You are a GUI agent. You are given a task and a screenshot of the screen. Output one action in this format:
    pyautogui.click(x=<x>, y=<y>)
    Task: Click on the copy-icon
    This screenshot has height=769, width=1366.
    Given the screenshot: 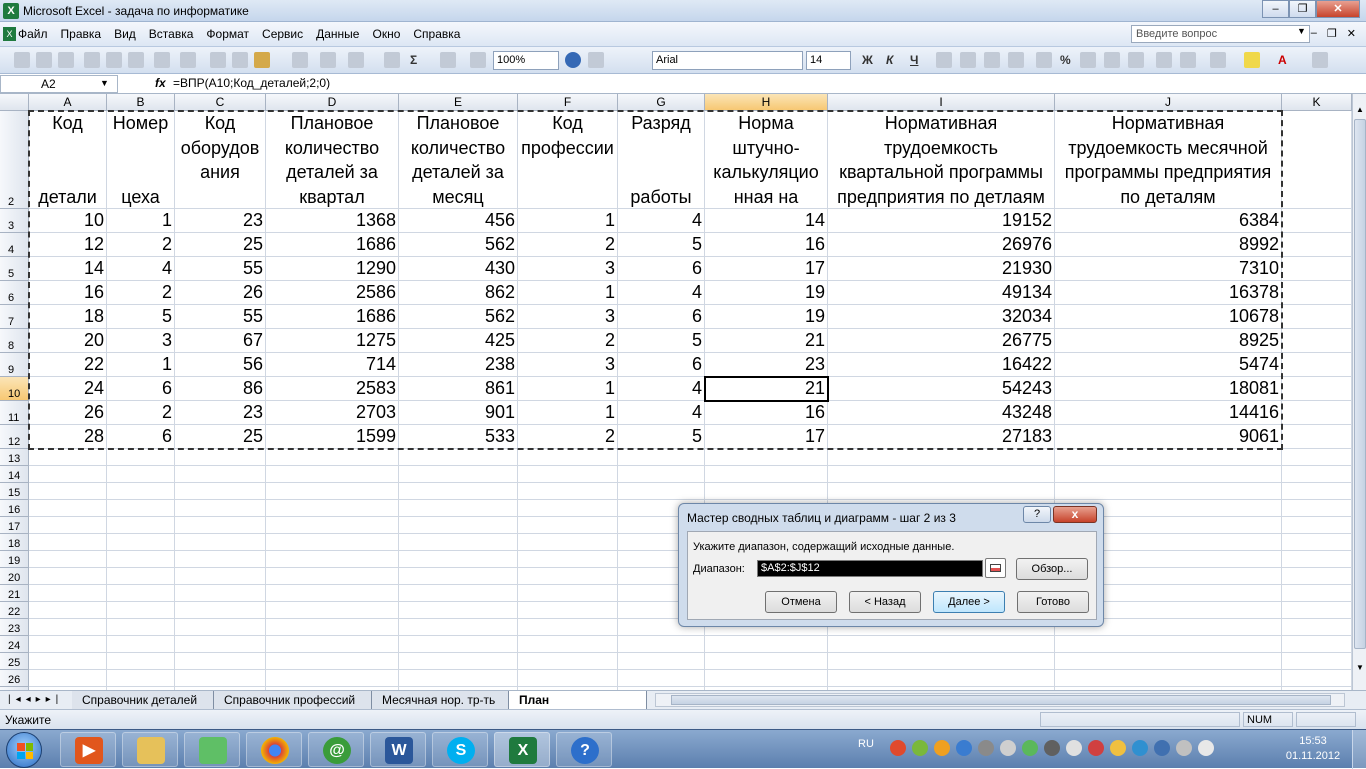 What is the action you would take?
    pyautogui.click(x=240, y=60)
    